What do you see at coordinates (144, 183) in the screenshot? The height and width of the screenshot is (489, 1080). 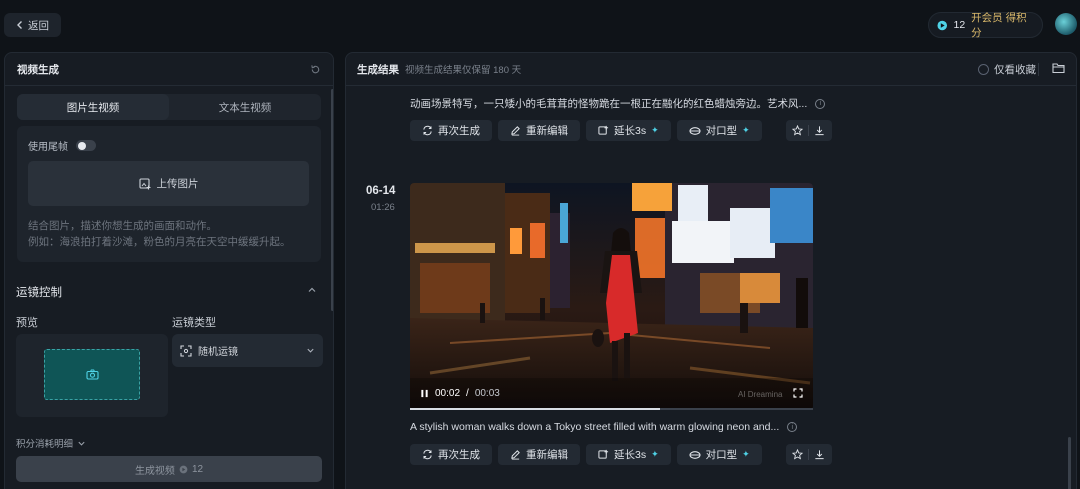 I see `image-upload-icon` at bounding box center [144, 183].